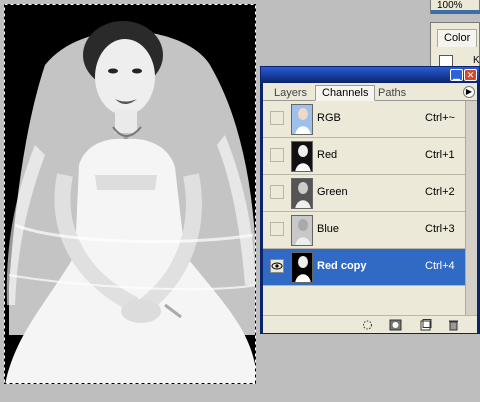 The image size is (480, 402). Describe the element at coordinates (457, 38) in the screenshot. I see `tab-color: Color` at that location.